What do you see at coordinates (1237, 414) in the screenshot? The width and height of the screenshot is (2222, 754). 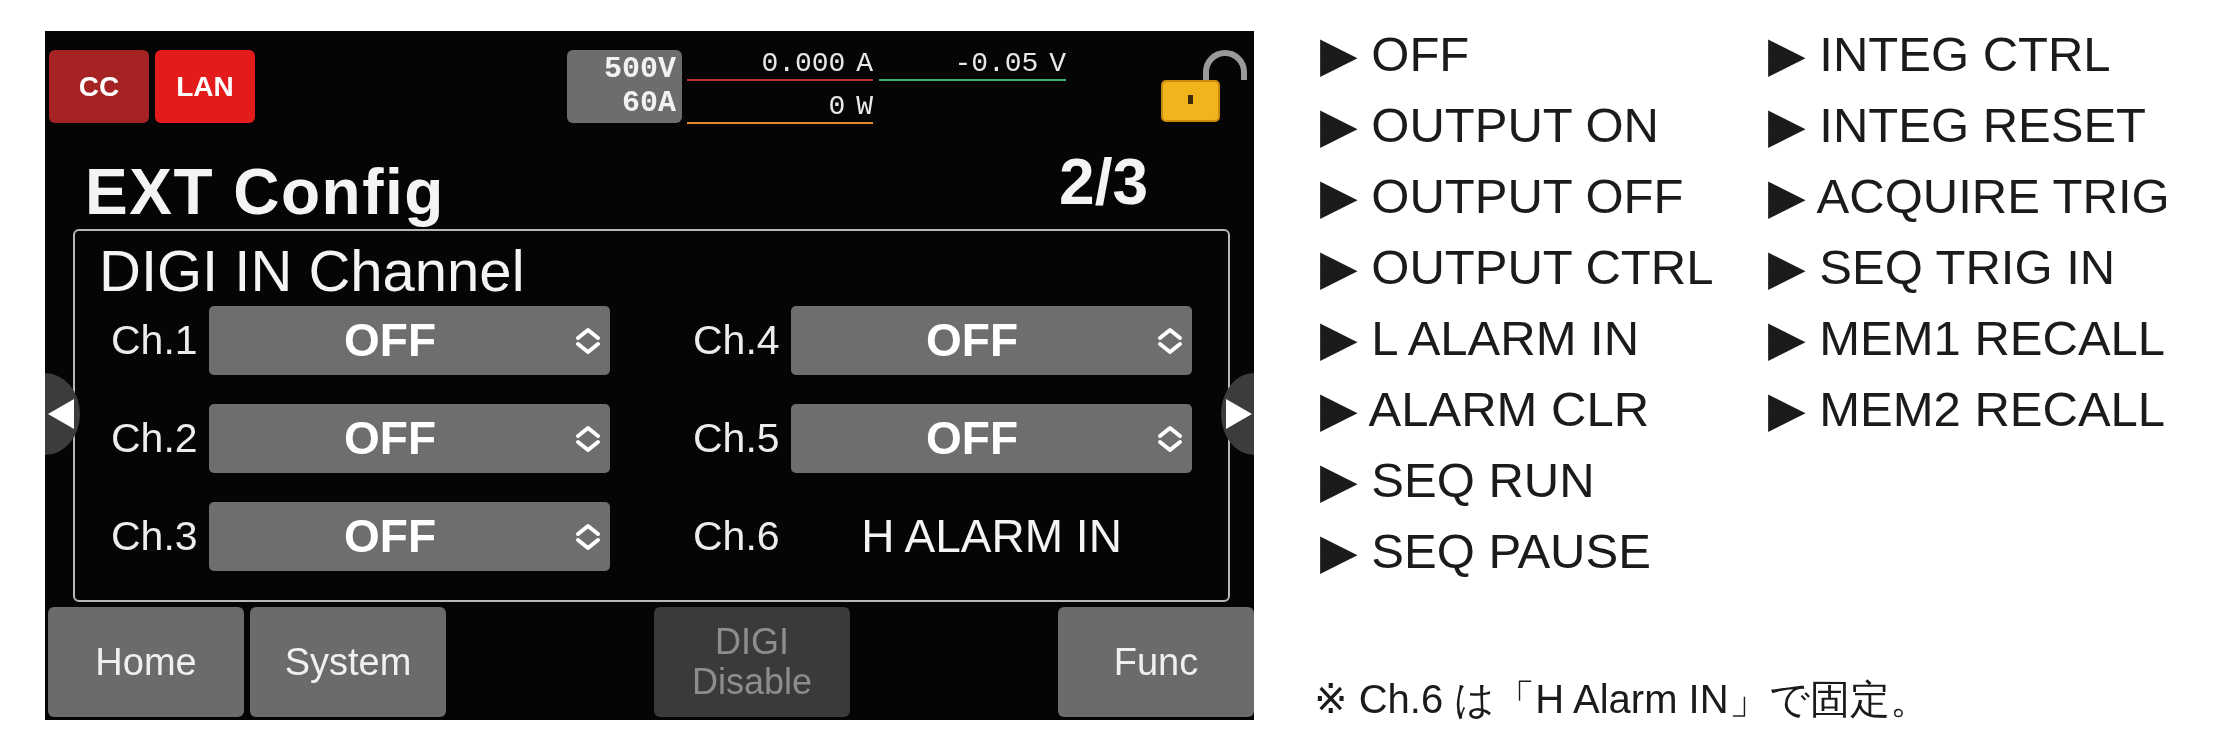 I see `next-page-button` at bounding box center [1237, 414].